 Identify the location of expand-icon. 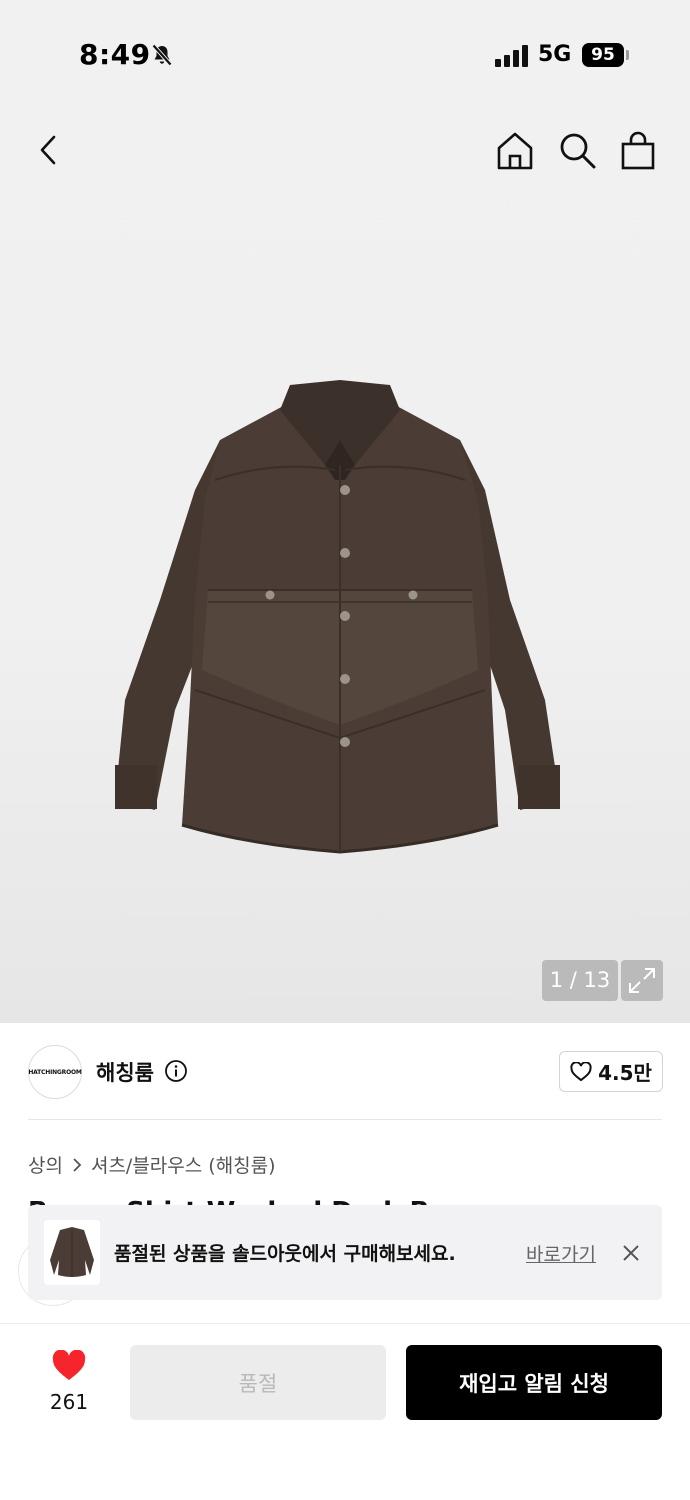
(642, 980).